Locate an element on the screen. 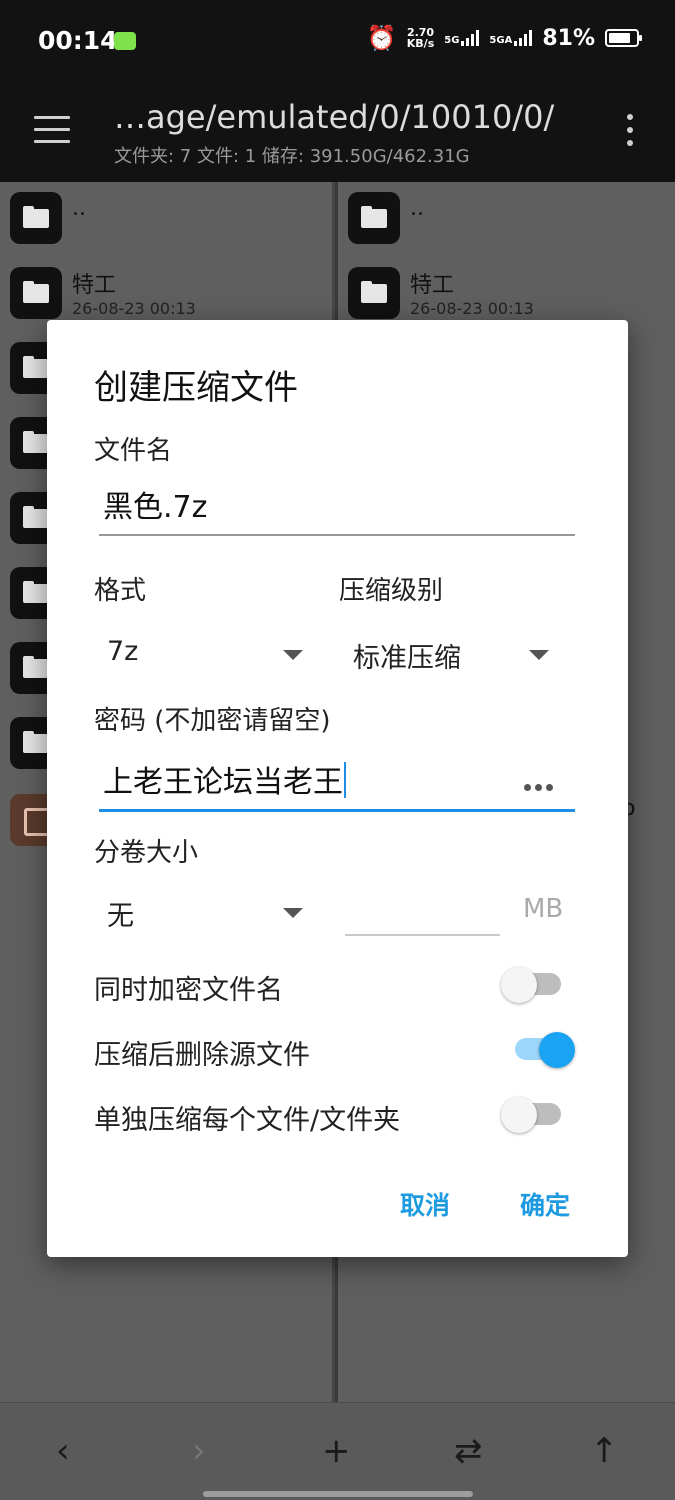 The height and width of the screenshot is (1500, 675). password-value: 上老王论坛当老王 is located at coordinates (224, 779).